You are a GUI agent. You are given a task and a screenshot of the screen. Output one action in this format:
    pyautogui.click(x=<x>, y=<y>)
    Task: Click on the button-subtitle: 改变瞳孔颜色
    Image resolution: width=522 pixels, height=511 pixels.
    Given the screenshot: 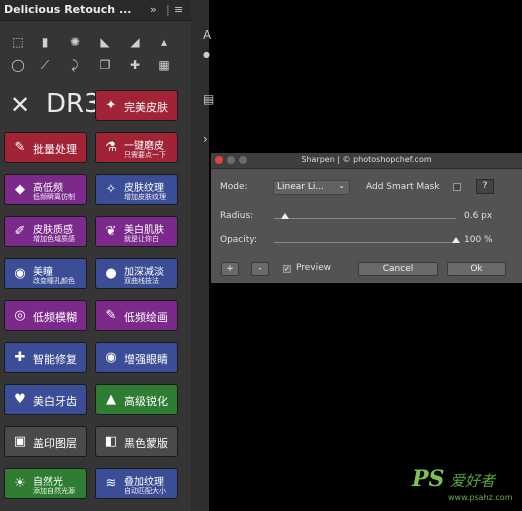 What is the action you would take?
    pyautogui.click(x=54, y=281)
    